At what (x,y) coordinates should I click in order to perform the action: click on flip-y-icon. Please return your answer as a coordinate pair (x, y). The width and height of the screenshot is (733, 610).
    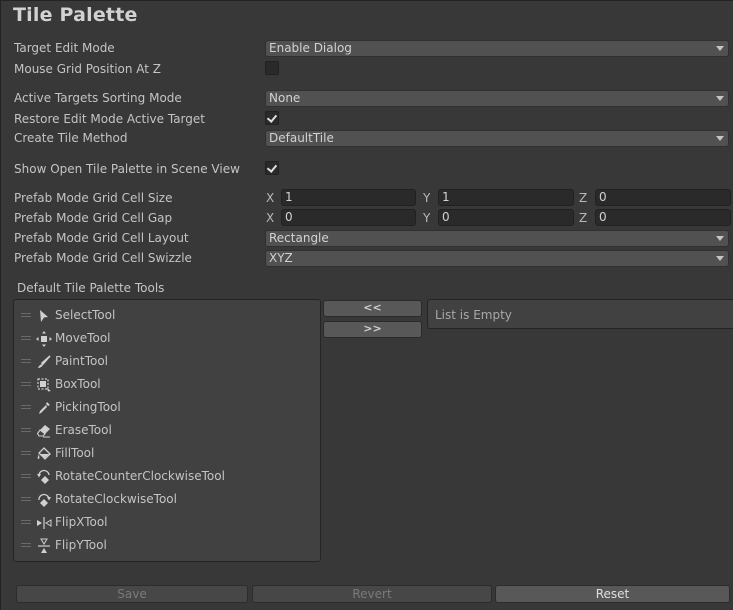
    Looking at the image, I should click on (44, 545).